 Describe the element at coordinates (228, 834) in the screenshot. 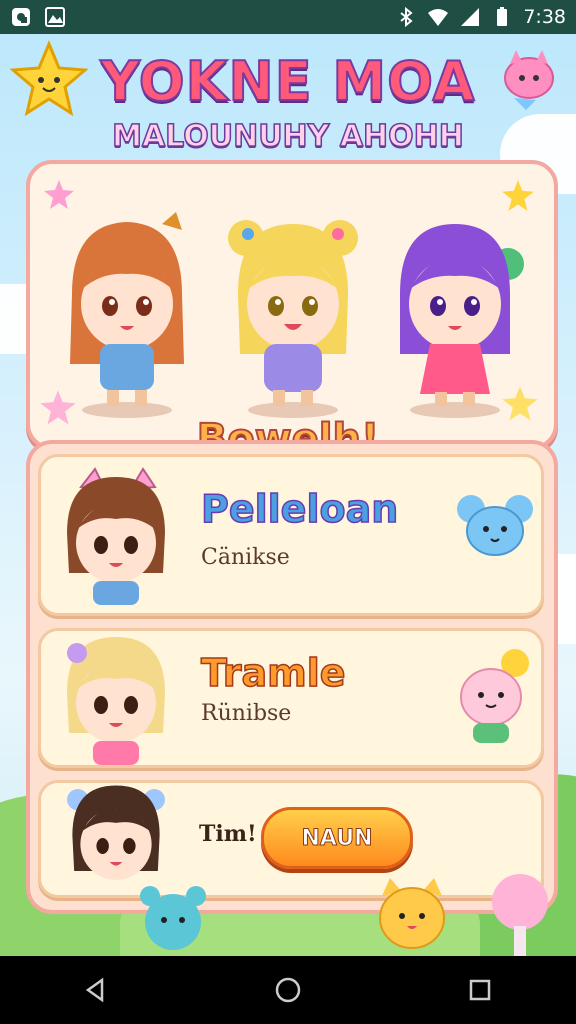

I see `card-label: Tim!` at that location.